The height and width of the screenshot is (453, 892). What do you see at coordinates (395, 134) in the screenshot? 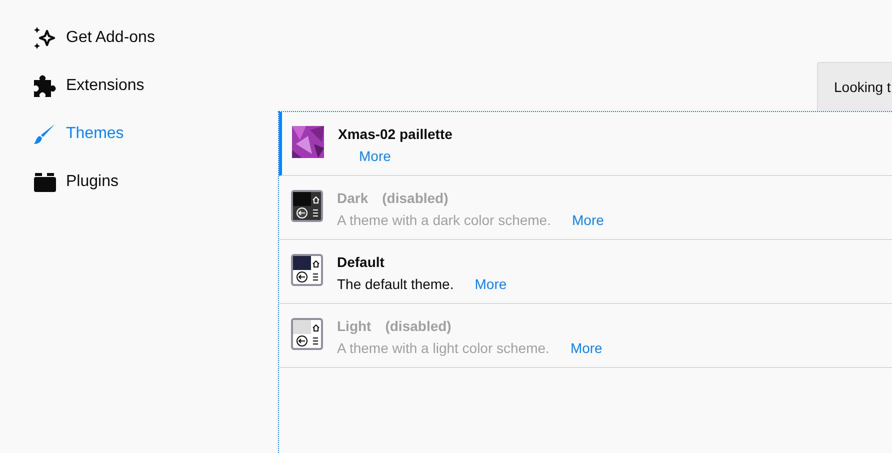
I see `theme-name: Xmas-02 paillette` at bounding box center [395, 134].